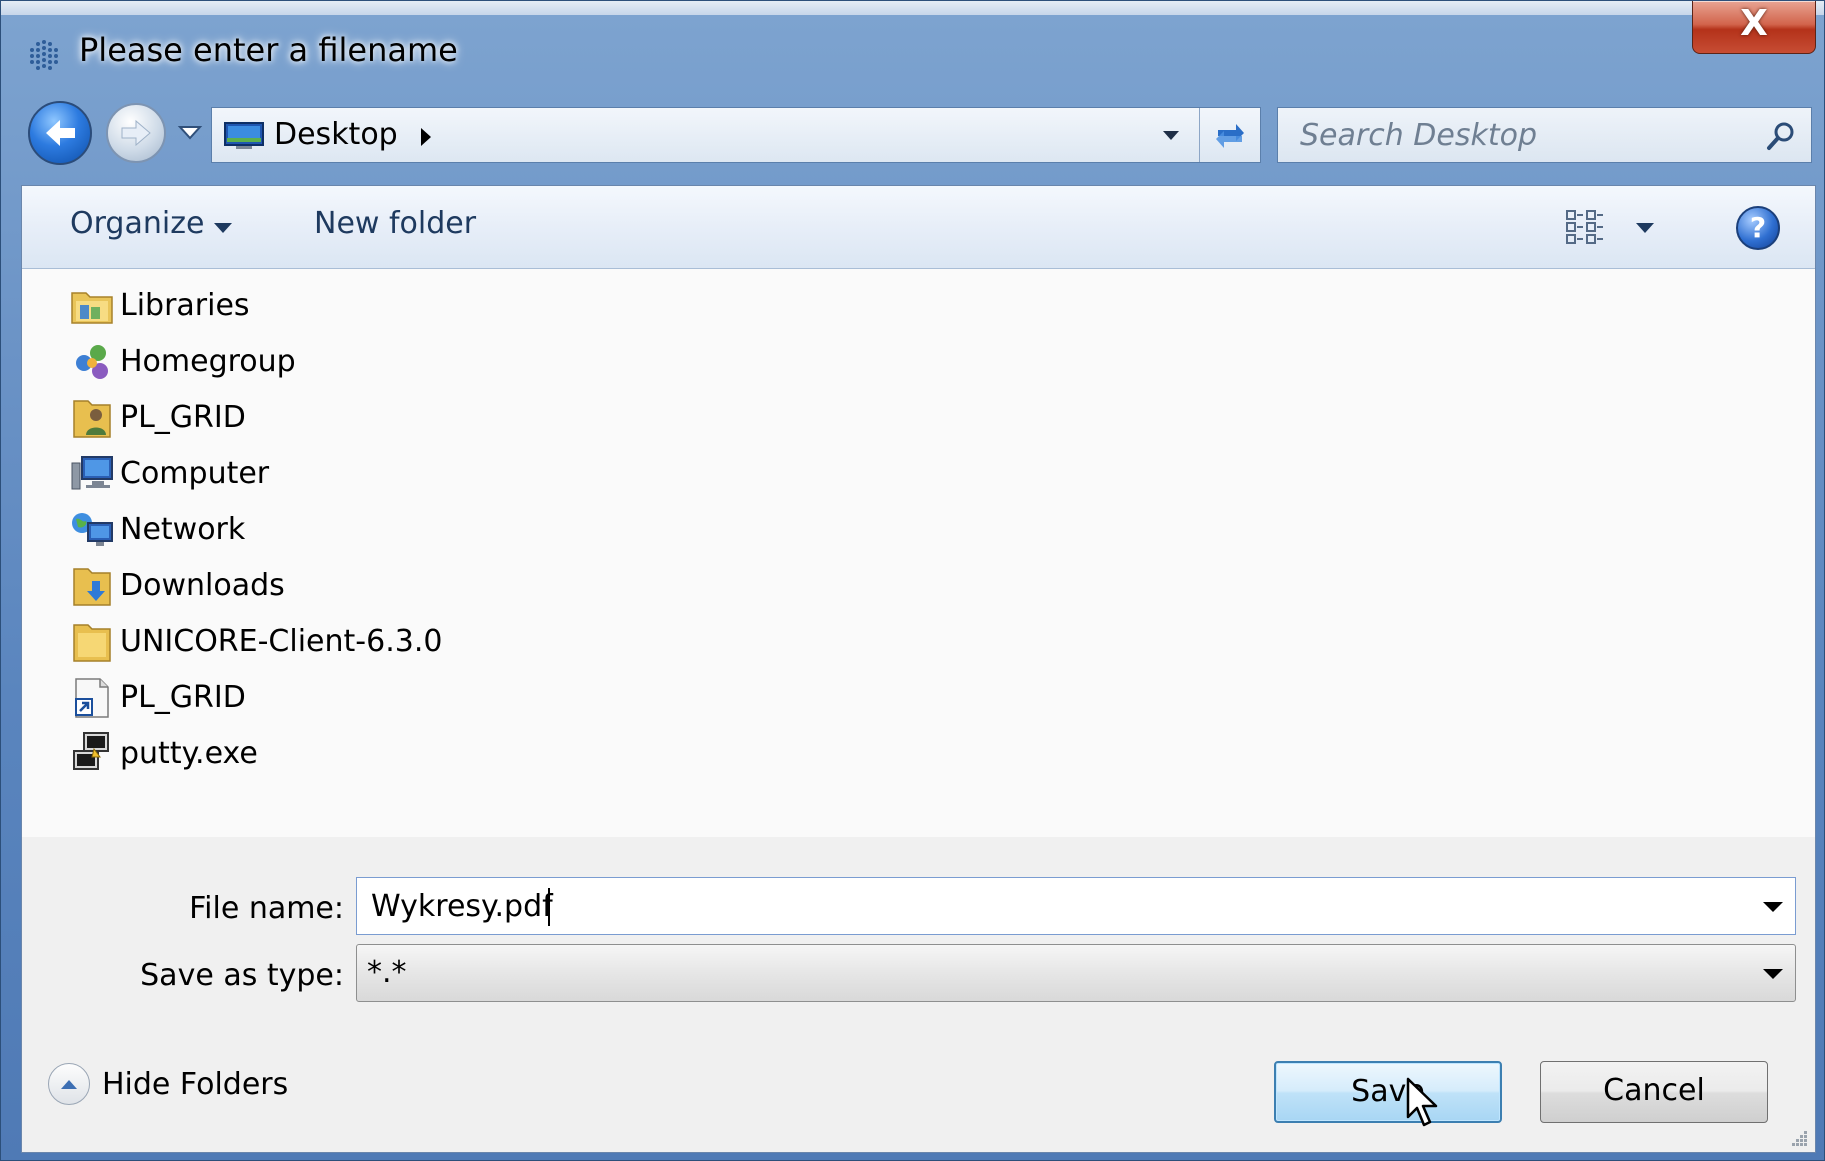 The width and height of the screenshot is (1825, 1161). I want to click on folder-icon, so click(92, 641).